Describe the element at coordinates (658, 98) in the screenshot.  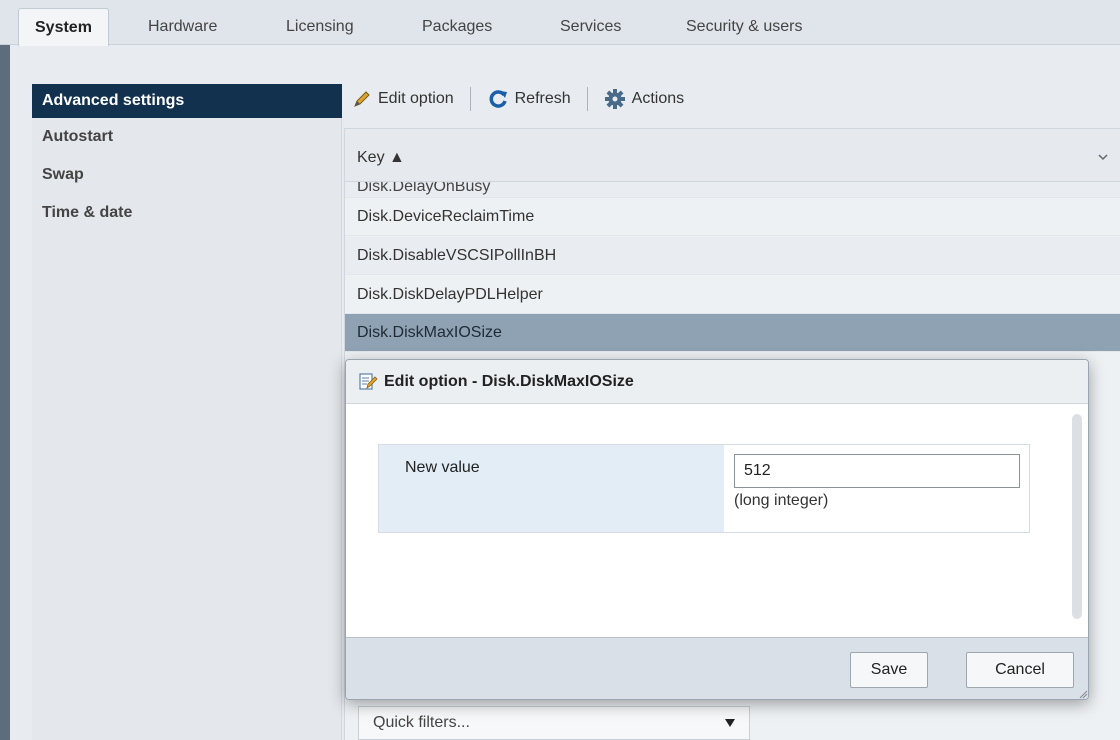
I see `actions-label: Actions` at that location.